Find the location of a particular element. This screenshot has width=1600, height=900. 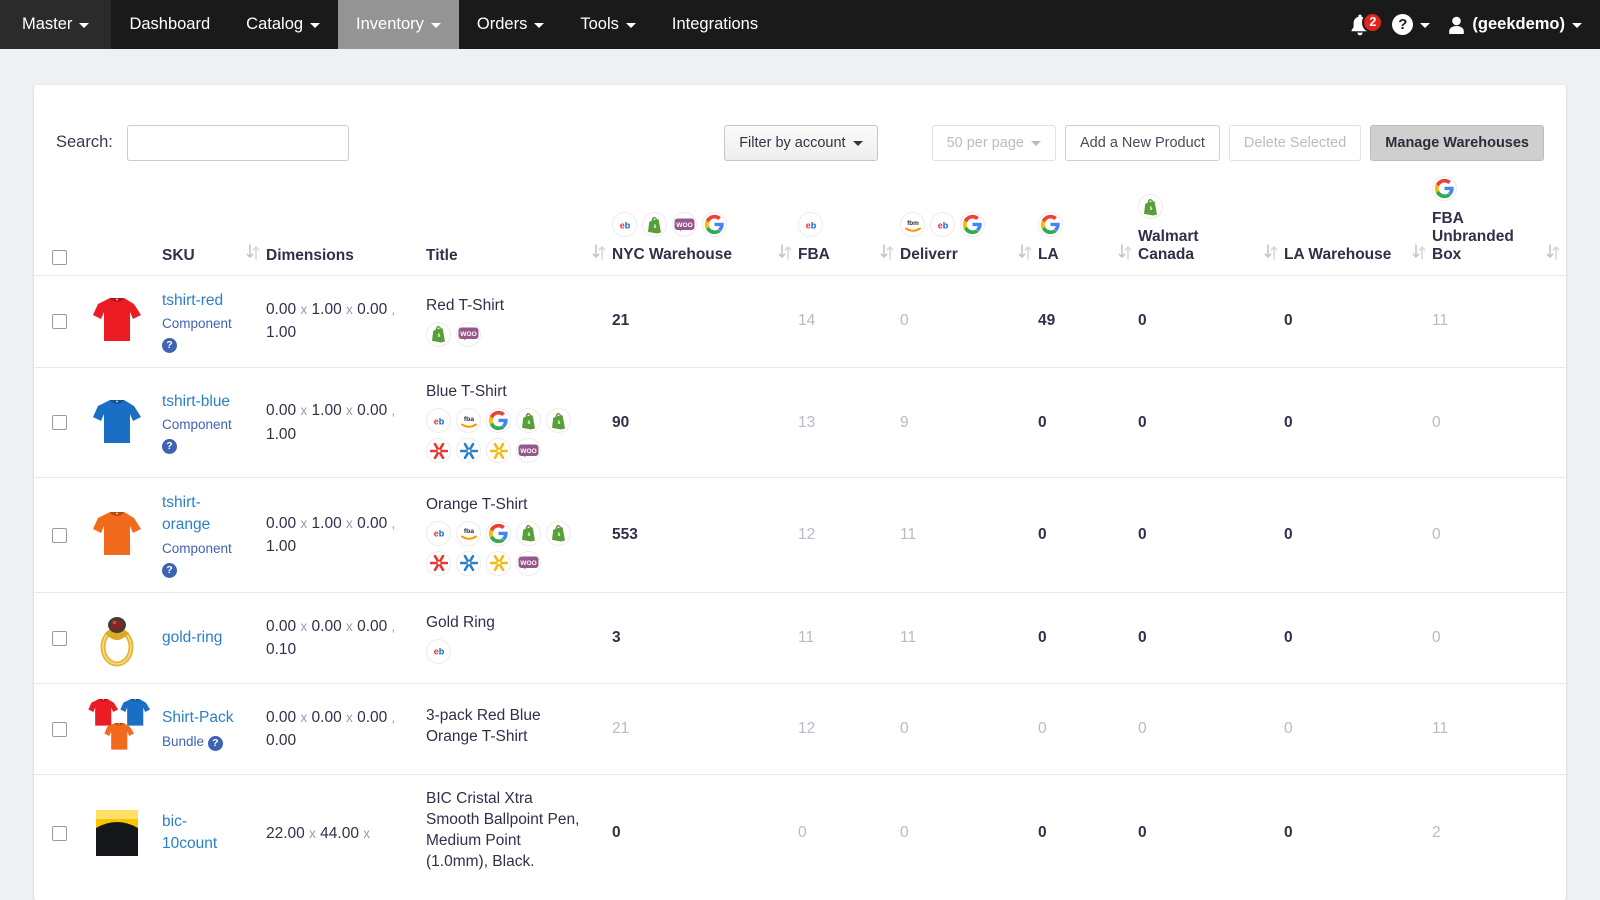

title-link: Orange T-Shirt is located at coordinates (476, 504).